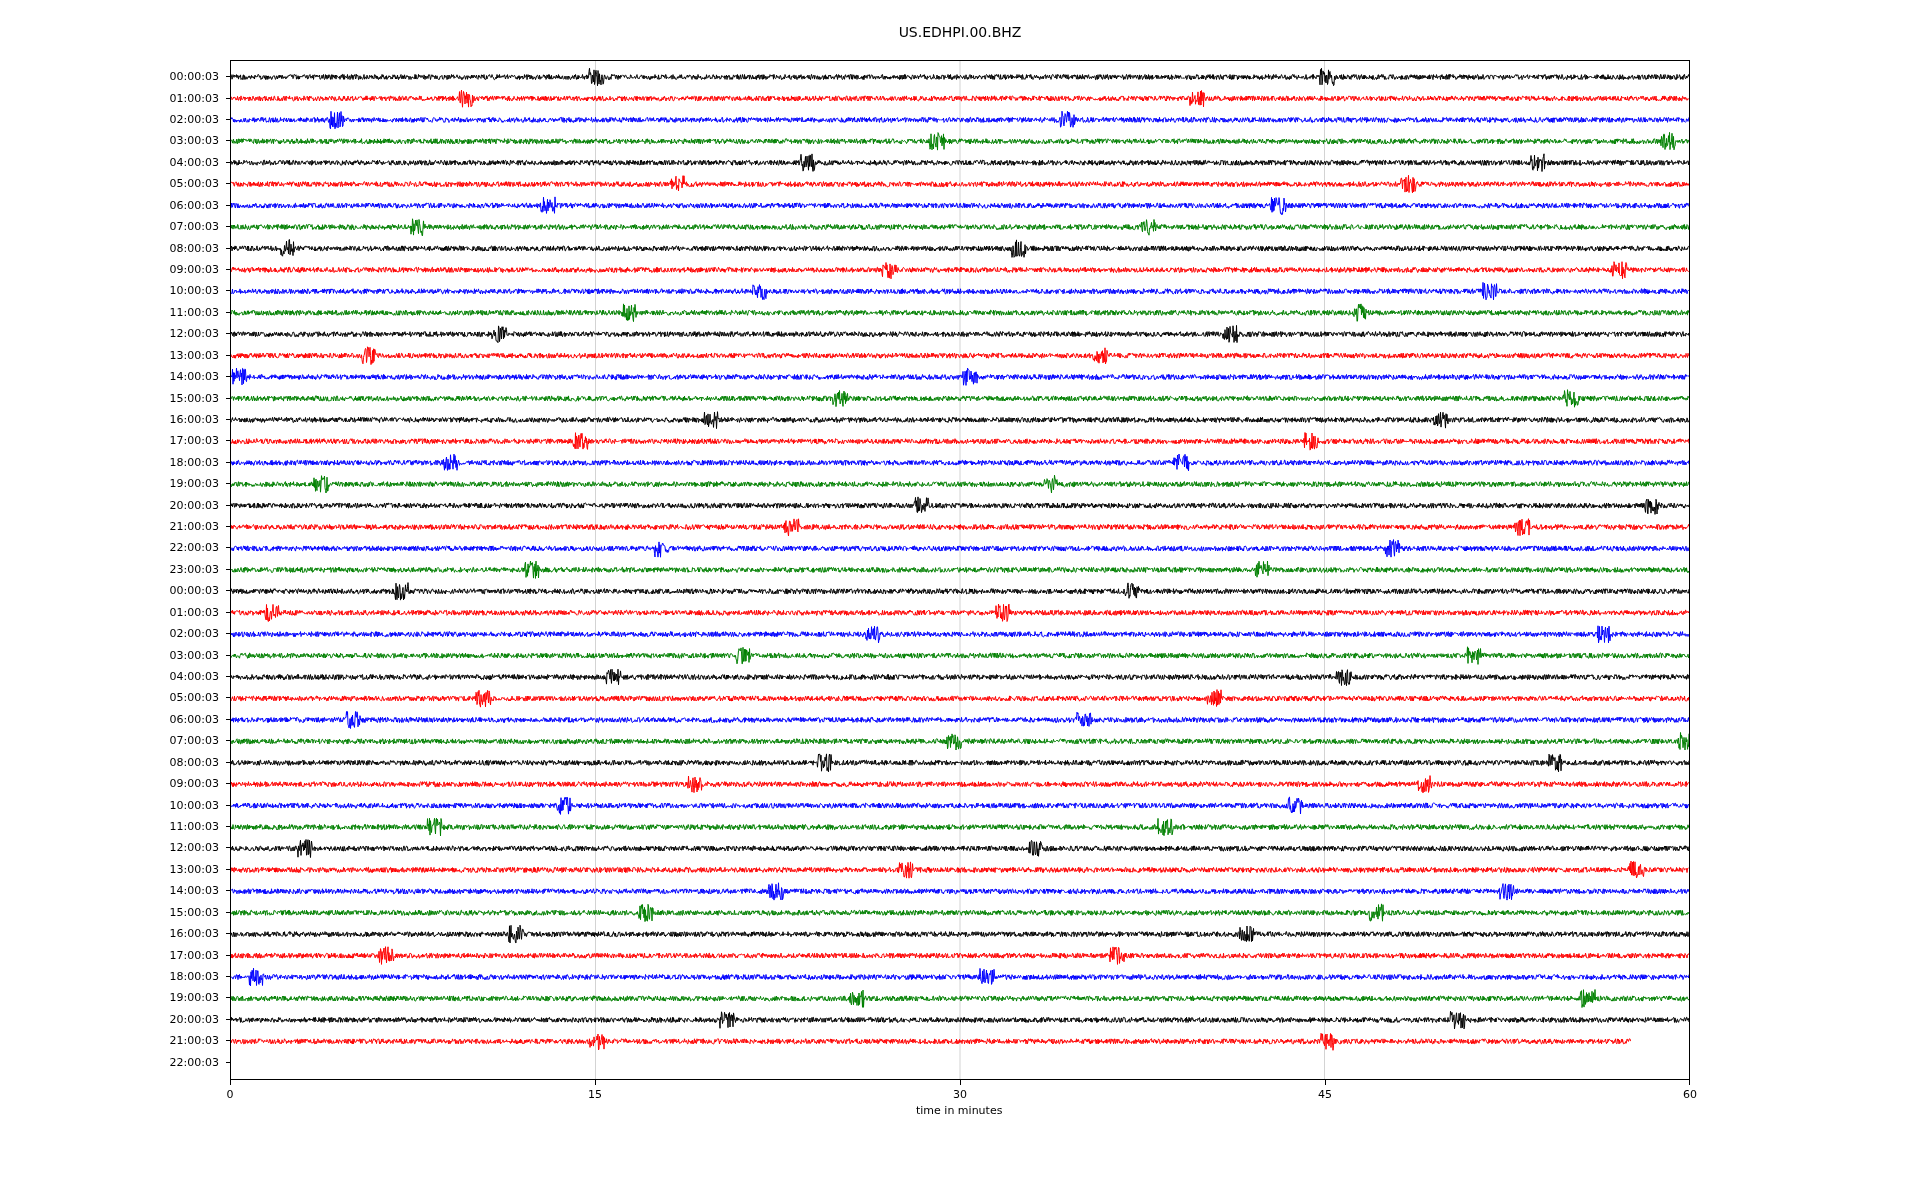 The height and width of the screenshot is (1200, 1920). Describe the element at coordinates (194, 569) in the screenshot. I see `y-axis-label: 23:00:03` at that location.